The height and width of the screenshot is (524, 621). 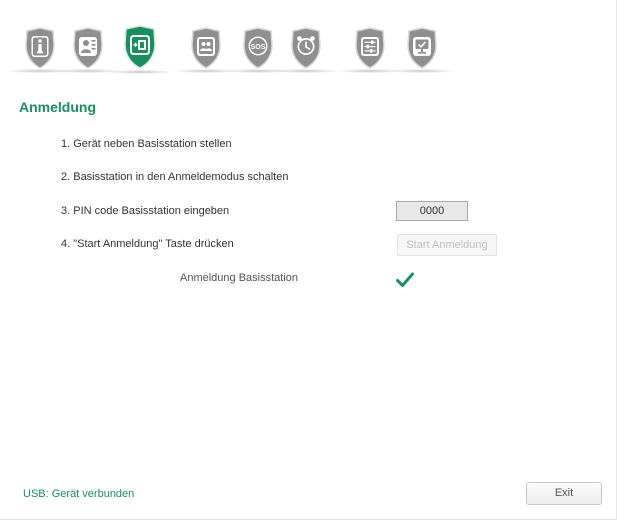 I want to click on settings-sliders-icon, so click(x=370, y=48).